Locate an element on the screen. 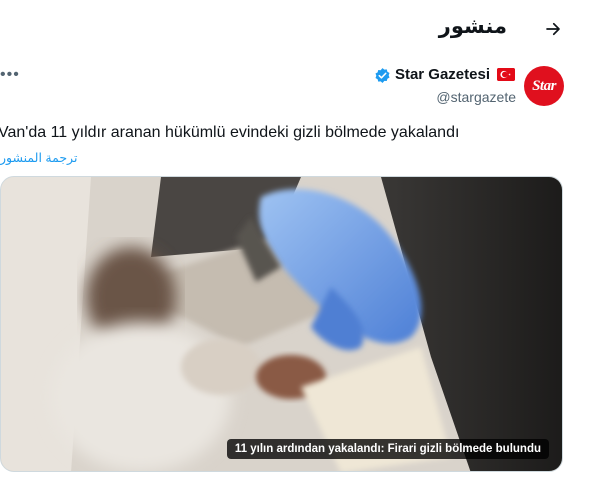 The image size is (589, 479). turkey-flag-icon is located at coordinates (506, 74).